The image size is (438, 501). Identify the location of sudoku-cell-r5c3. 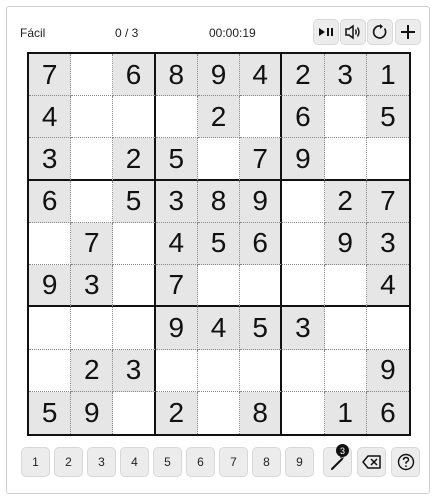
(134, 244).